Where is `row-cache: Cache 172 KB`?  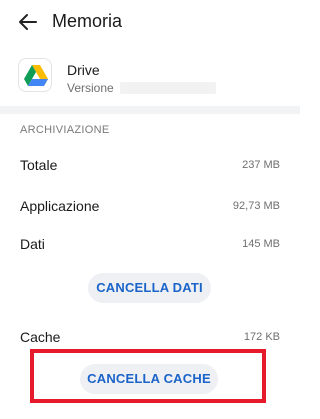 row-cache: Cache 172 KB is located at coordinates (150, 339).